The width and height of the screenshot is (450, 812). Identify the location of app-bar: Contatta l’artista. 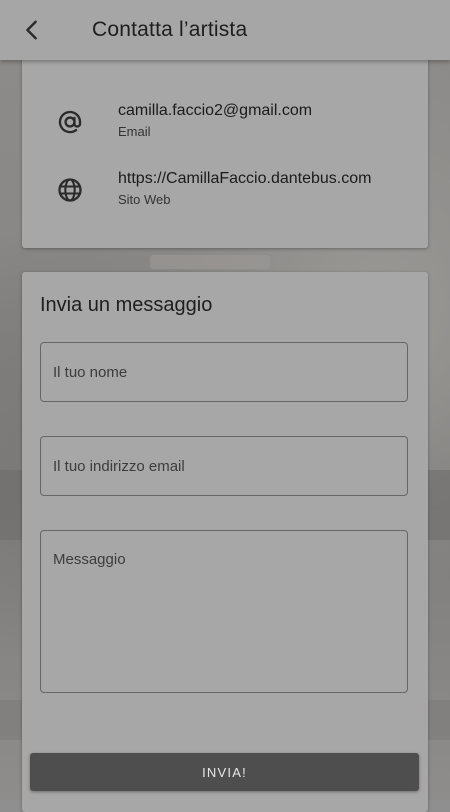
(225, 30).